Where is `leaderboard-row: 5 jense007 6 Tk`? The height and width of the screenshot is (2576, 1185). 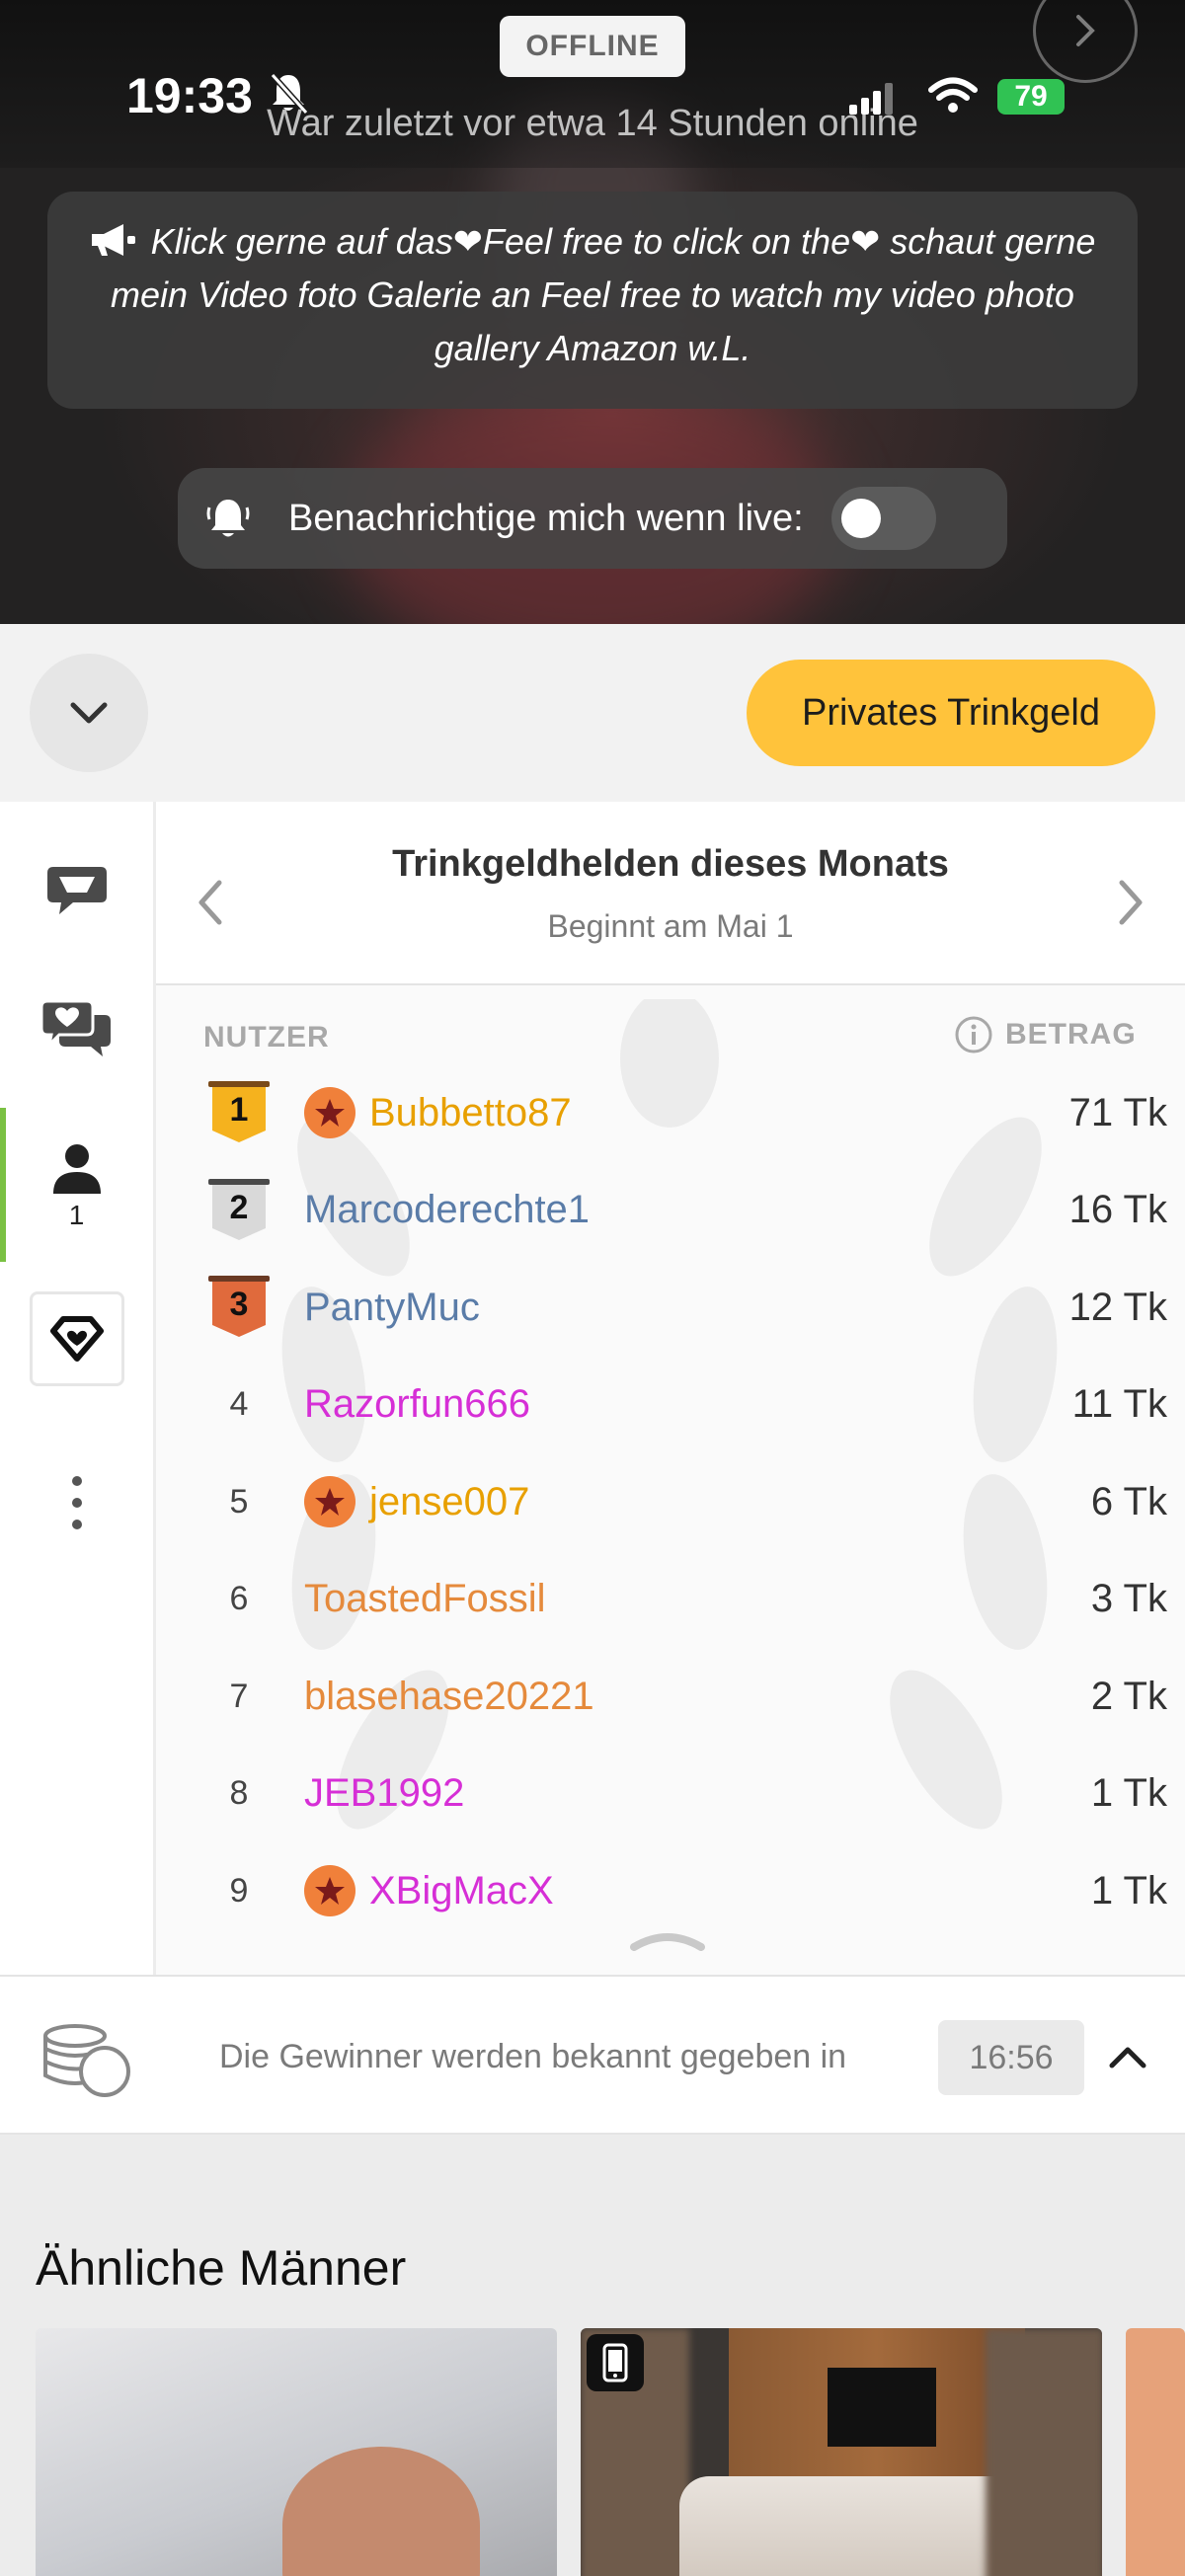 leaderboard-row: 5 jense007 6 Tk is located at coordinates (670, 1501).